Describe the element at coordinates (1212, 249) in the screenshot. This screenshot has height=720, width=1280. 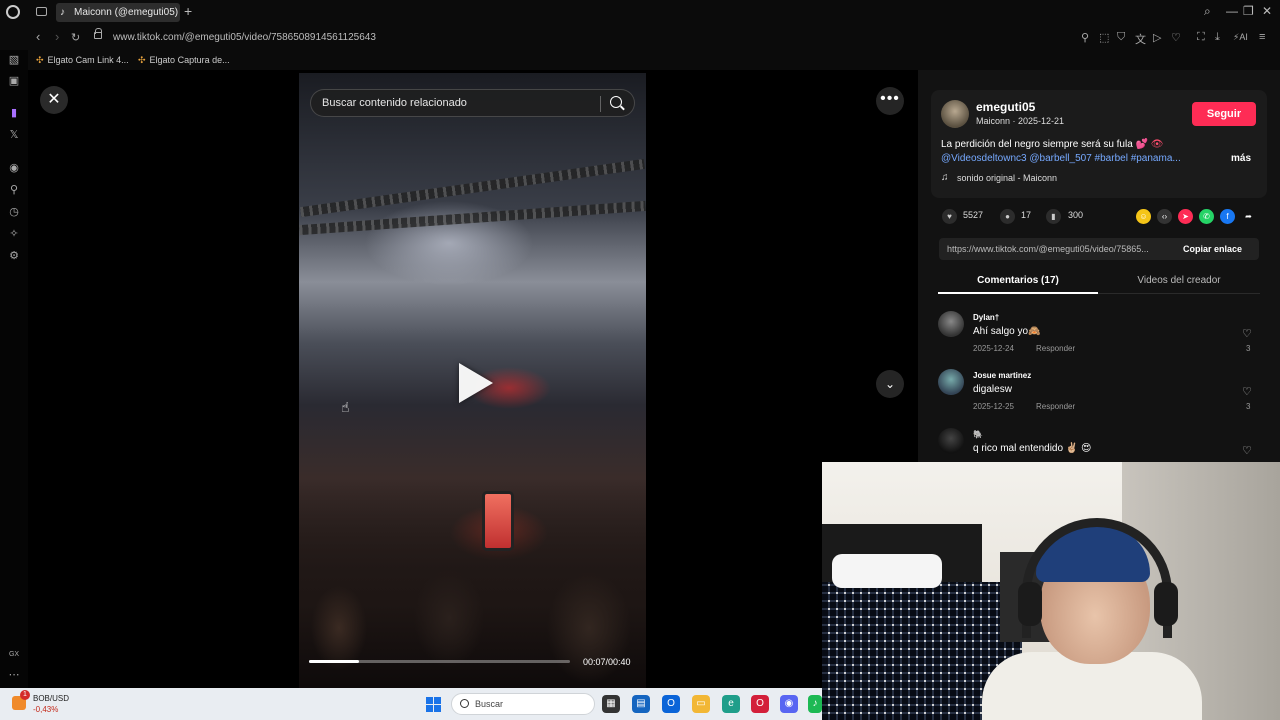
I see `copy-link-button: Copiar enlace` at that location.